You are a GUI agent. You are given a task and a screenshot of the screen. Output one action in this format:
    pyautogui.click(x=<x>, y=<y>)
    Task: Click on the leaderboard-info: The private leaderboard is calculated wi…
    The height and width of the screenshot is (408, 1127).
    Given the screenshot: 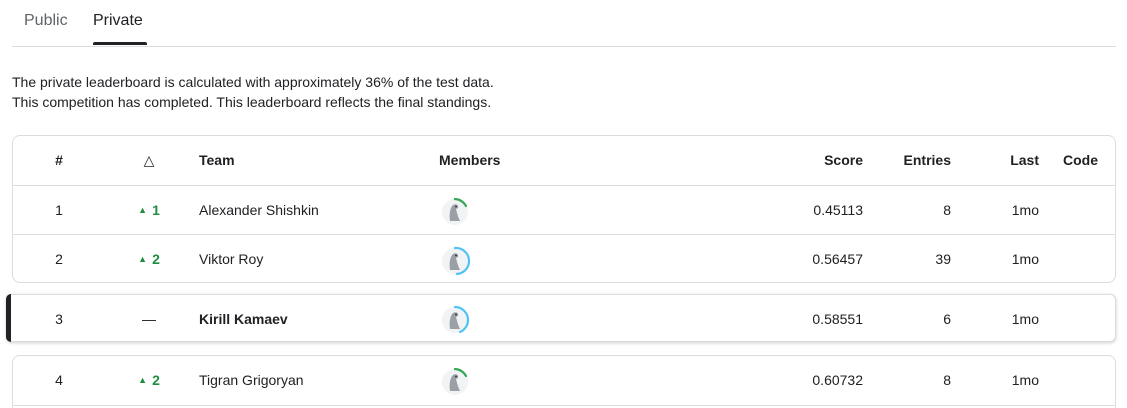 What is the action you would take?
    pyautogui.click(x=253, y=92)
    